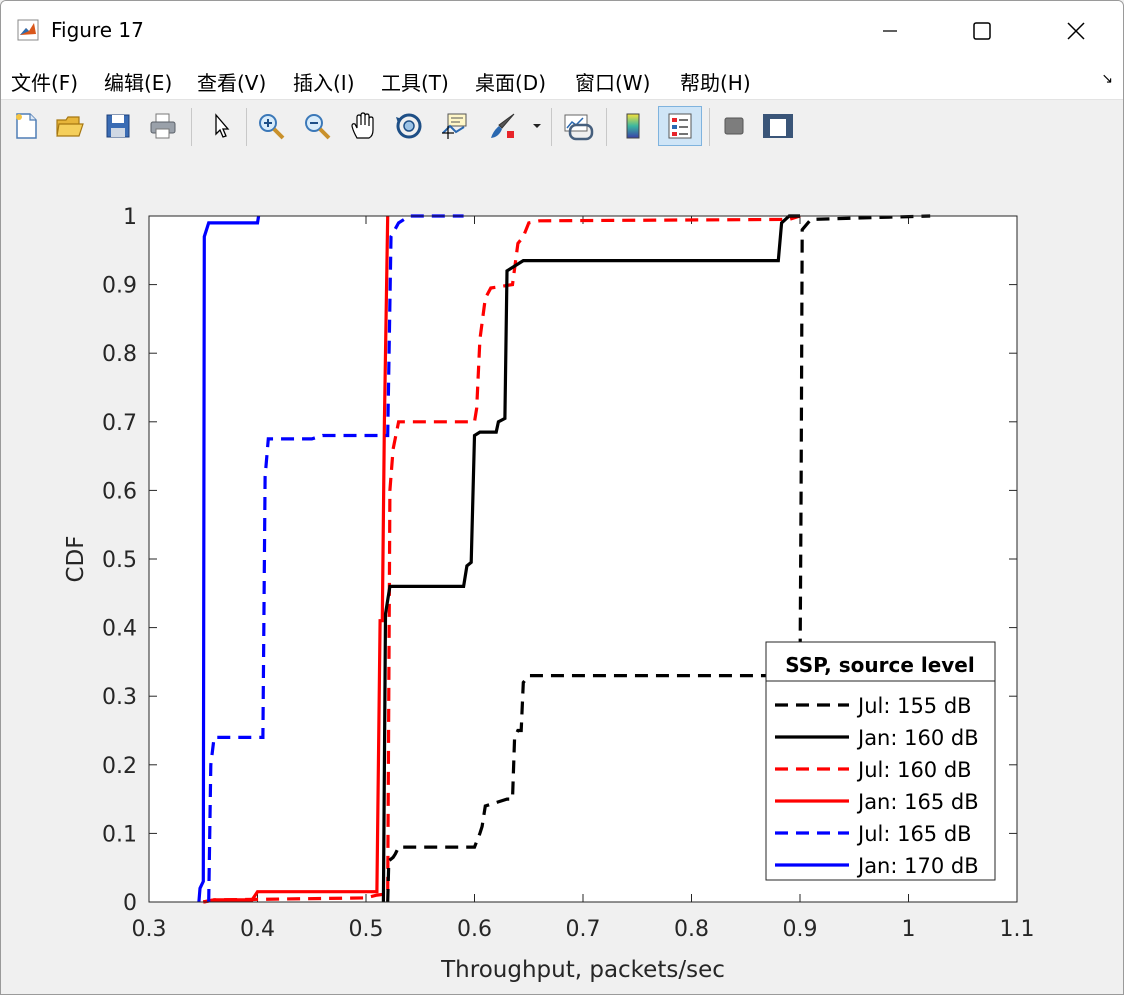 The image size is (1124, 995). What do you see at coordinates (138, 81) in the screenshot?
I see `menu-edit: 编辑(E)` at bounding box center [138, 81].